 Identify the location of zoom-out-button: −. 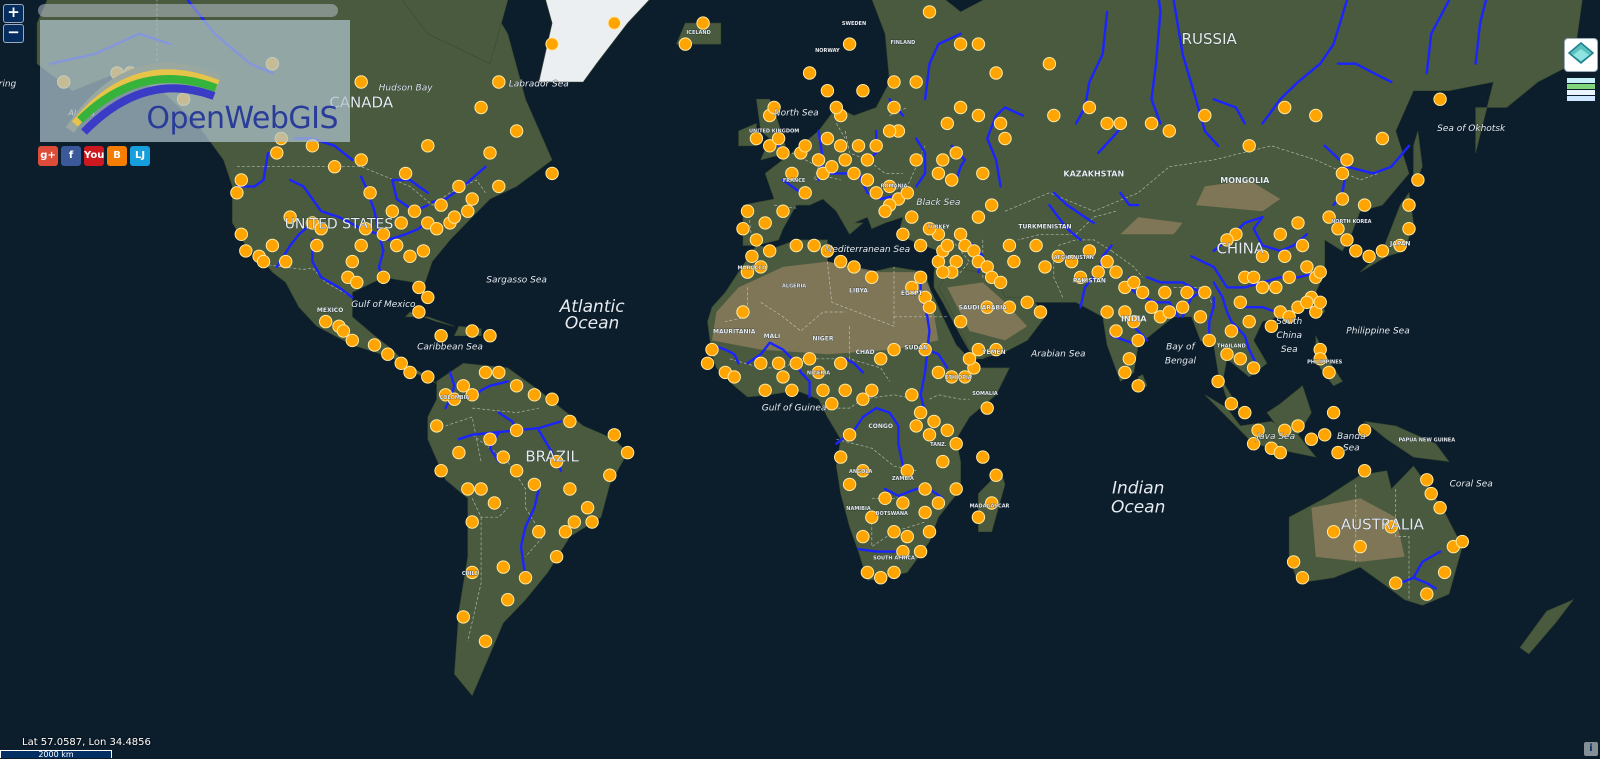
(13, 33).